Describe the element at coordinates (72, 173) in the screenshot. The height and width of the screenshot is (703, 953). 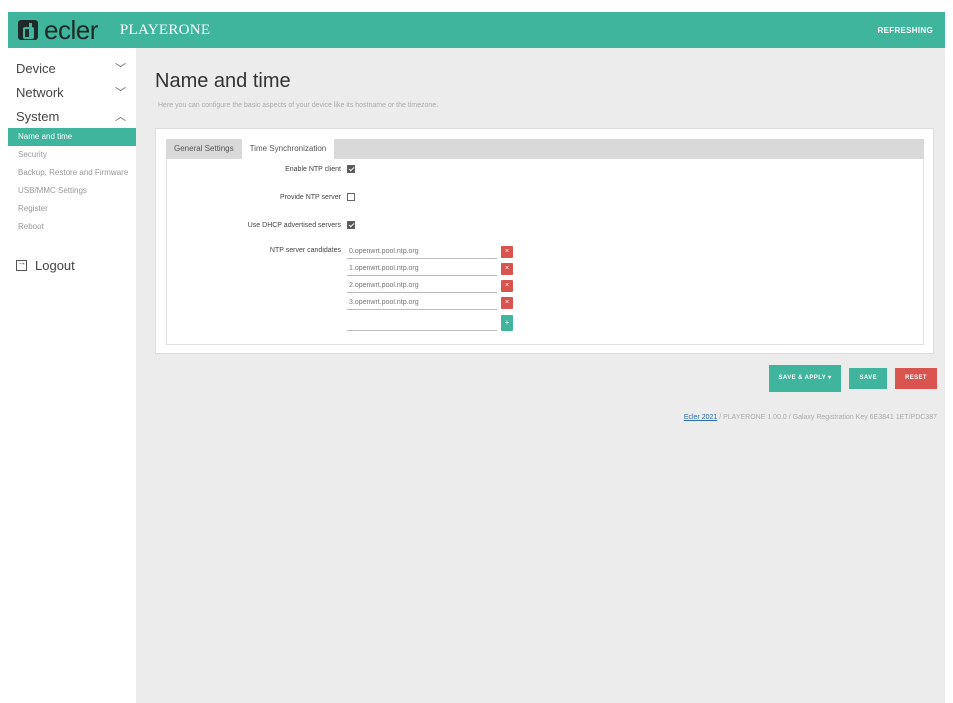
I see `sidebar-item-backup: Backup, Restore and Firmware` at that location.